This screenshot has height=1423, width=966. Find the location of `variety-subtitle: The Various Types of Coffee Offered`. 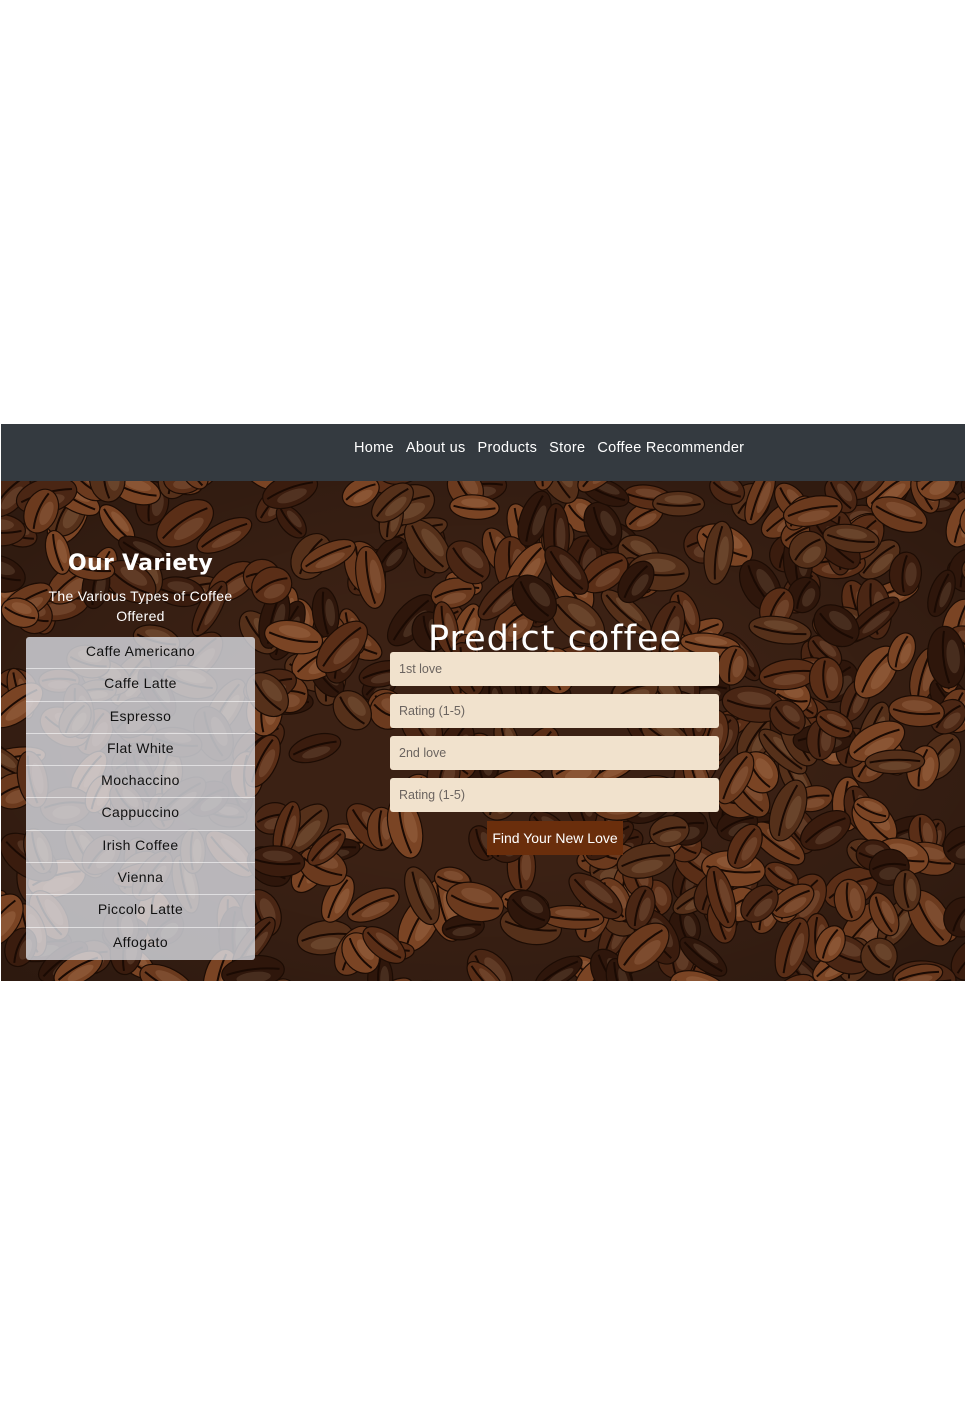

variety-subtitle: The Various Types of Coffee Offered is located at coordinates (140, 606).